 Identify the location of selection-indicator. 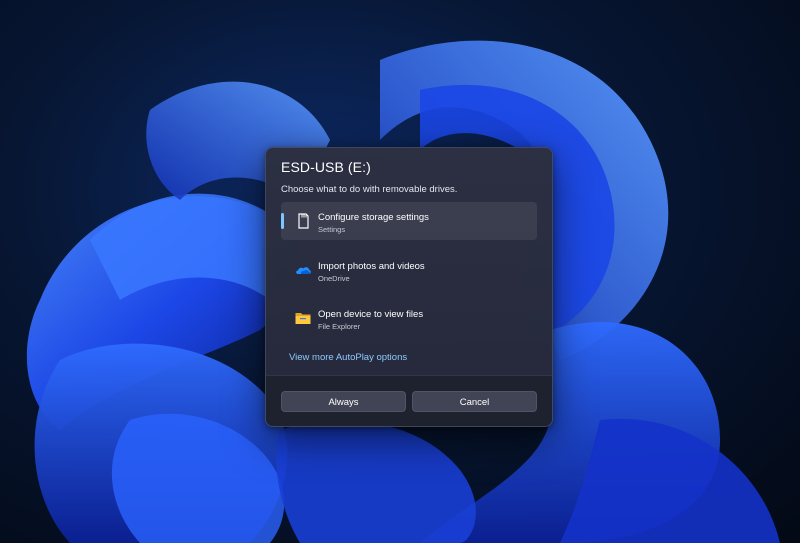
(282, 221).